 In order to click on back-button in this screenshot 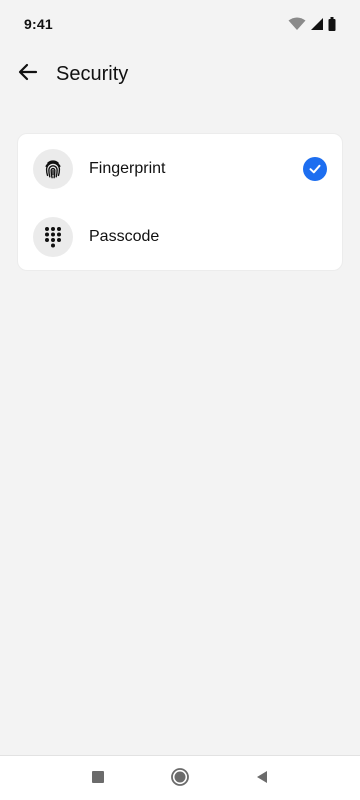, I will do `click(28, 74)`.